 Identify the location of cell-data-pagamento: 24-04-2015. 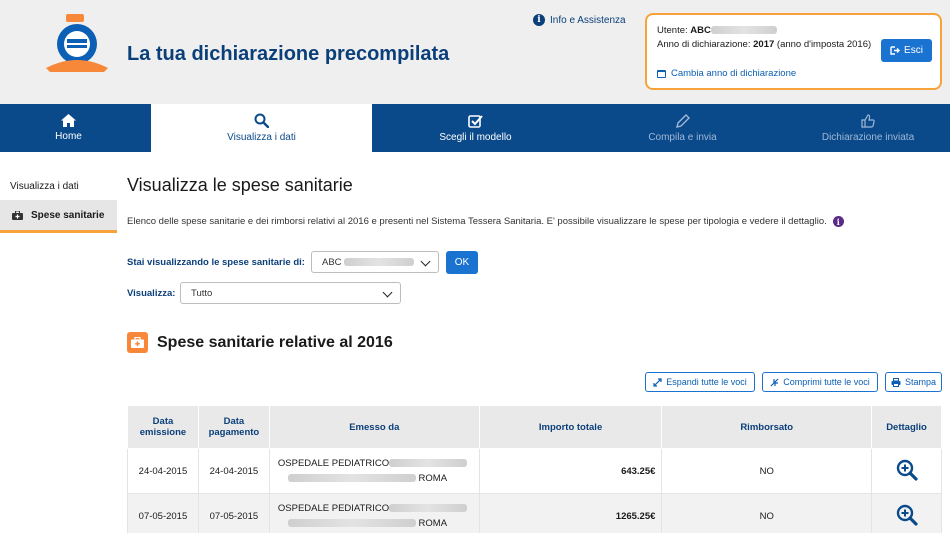
(233, 471).